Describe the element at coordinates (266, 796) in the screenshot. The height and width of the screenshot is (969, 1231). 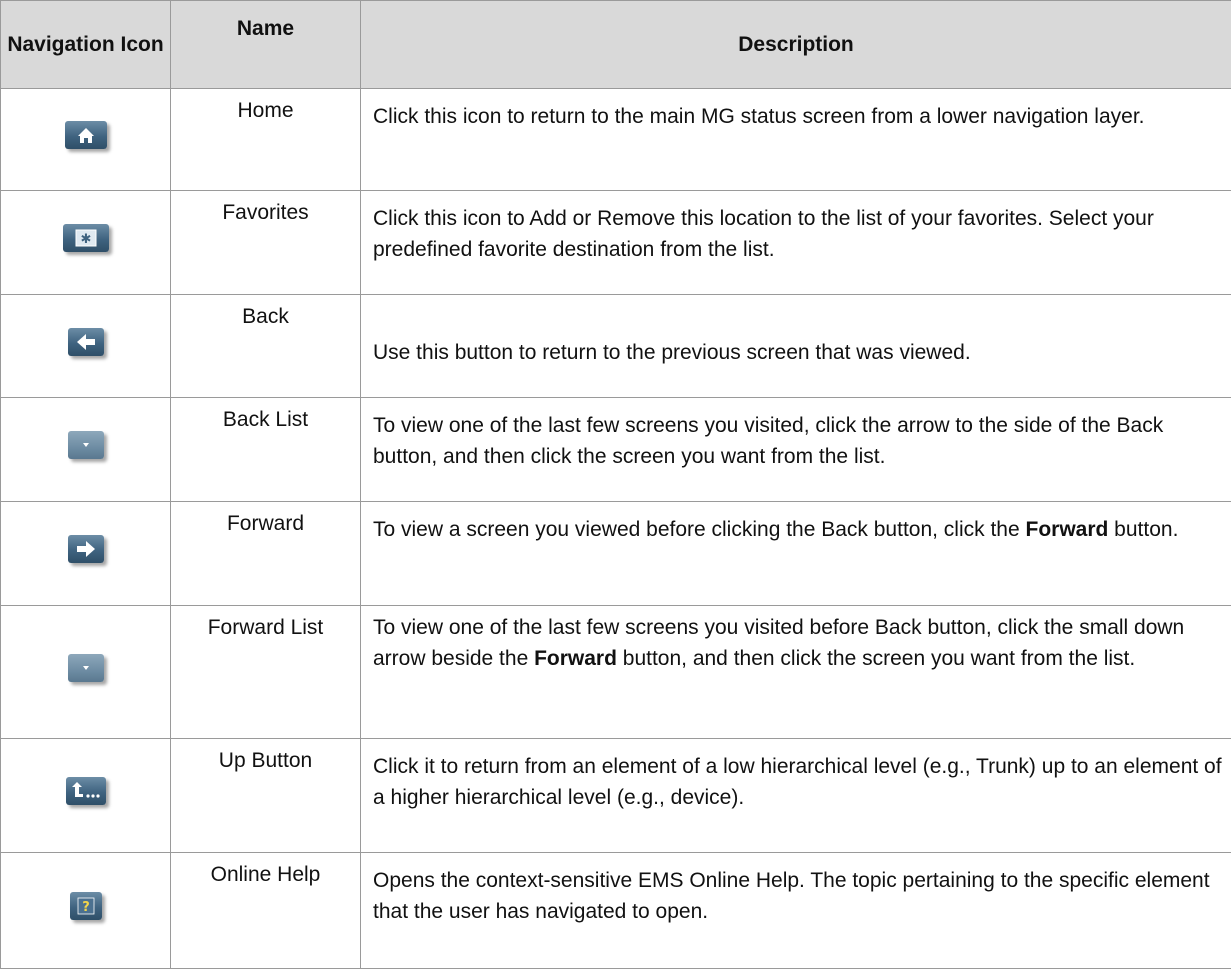
I see `row-name: Up Button` at that location.